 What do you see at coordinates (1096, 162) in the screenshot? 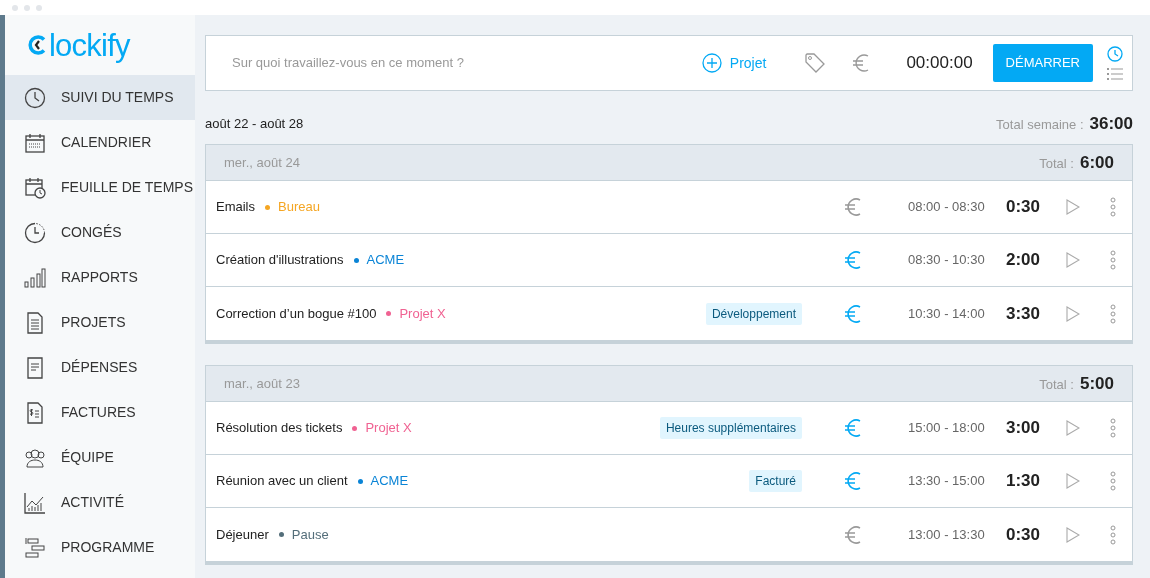
I see `day-total: 6:00` at bounding box center [1096, 162].